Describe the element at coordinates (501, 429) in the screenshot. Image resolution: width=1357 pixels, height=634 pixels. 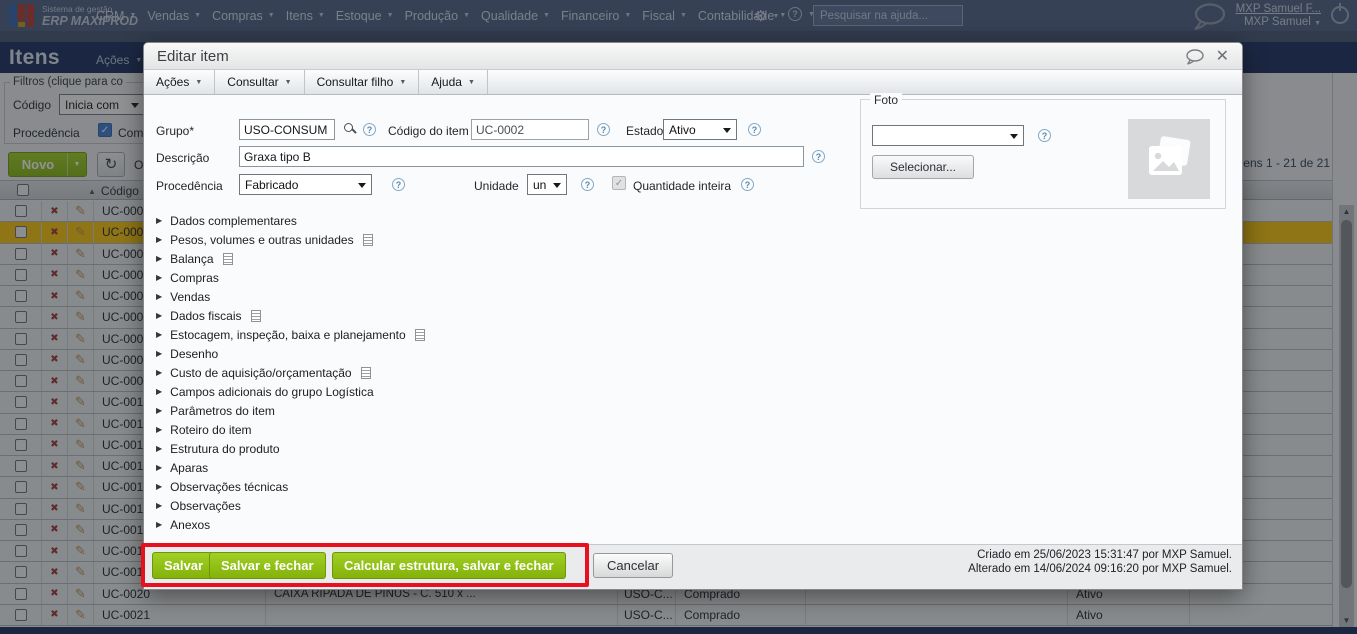
I see `dialog-section-toggle: ▶ Roteiro do item` at that location.